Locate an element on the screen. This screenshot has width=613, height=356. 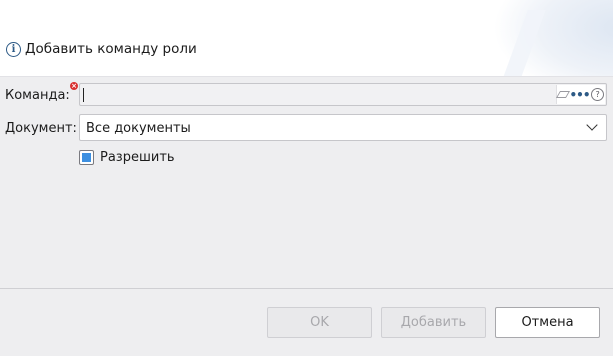
command-input: ••• ? is located at coordinates (343, 94).